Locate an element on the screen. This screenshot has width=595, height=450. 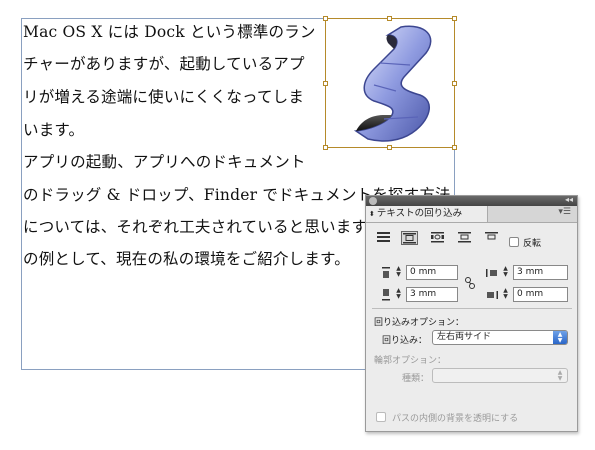
wrap-to-select: 左右両サイド ▲ ▼ is located at coordinates (500, 337).